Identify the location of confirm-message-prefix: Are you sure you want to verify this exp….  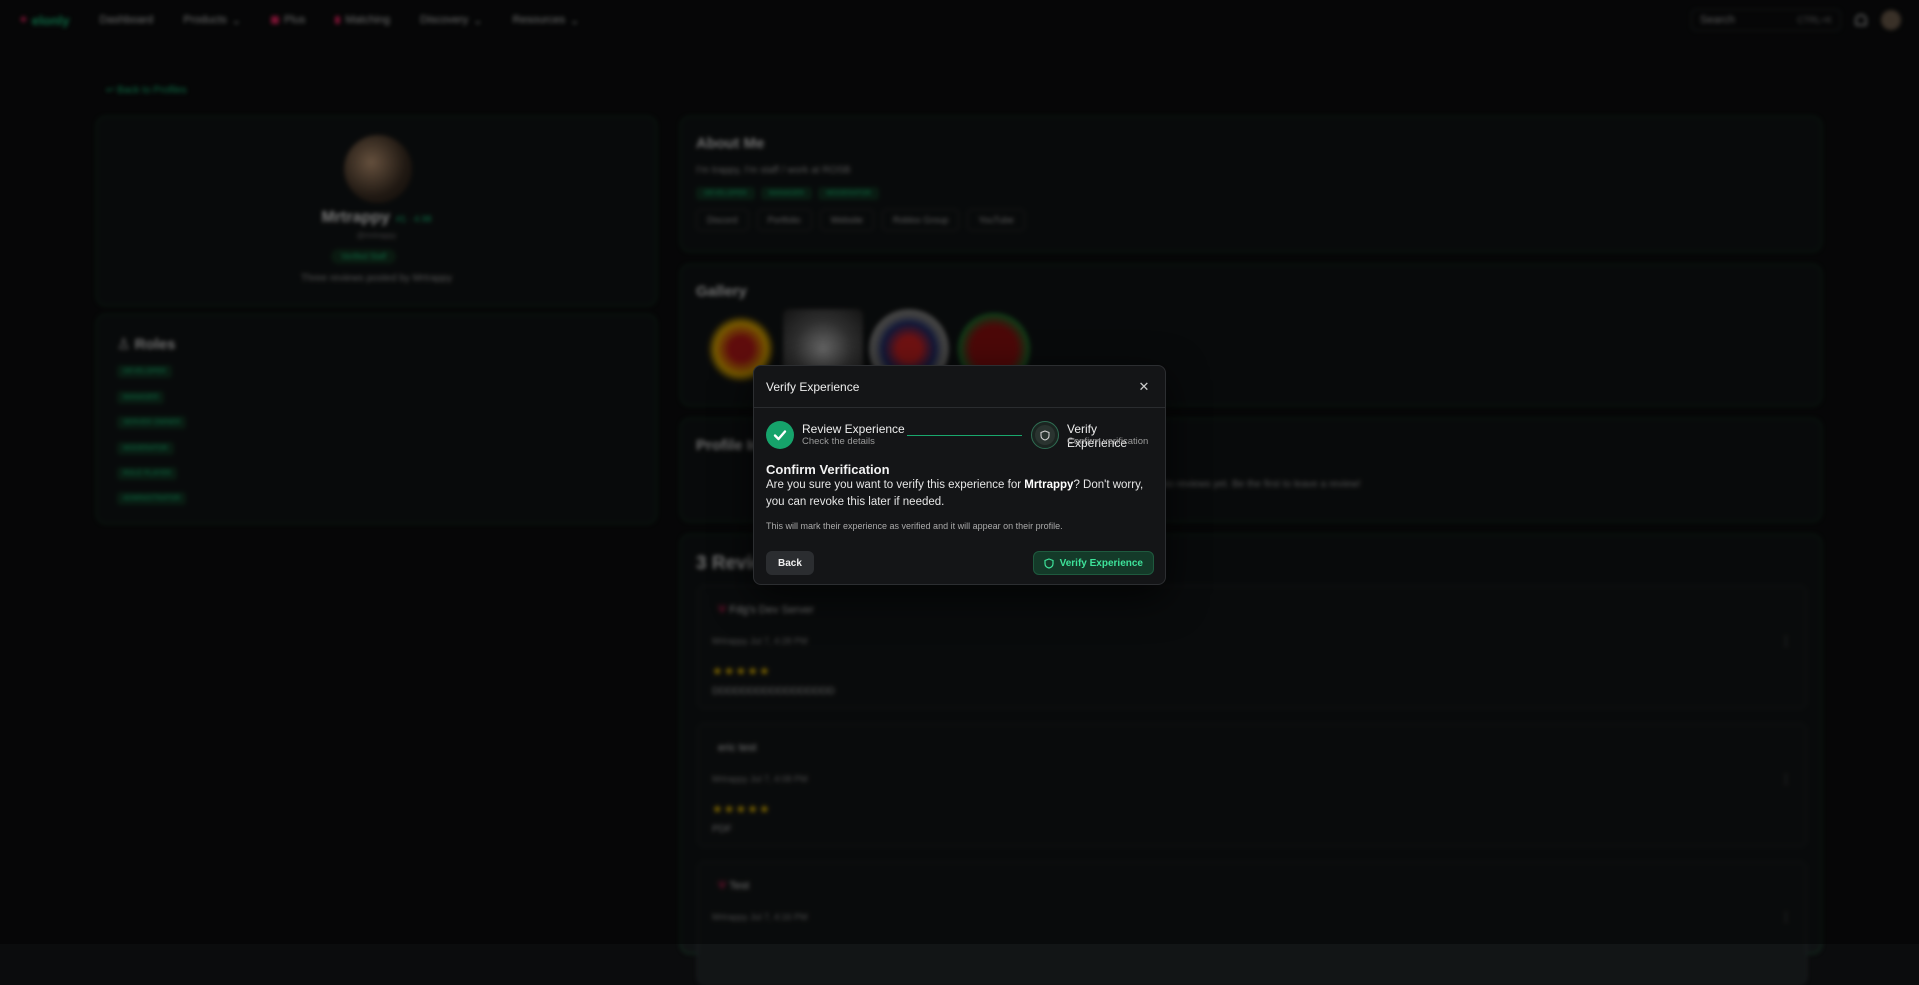
(895, 485).